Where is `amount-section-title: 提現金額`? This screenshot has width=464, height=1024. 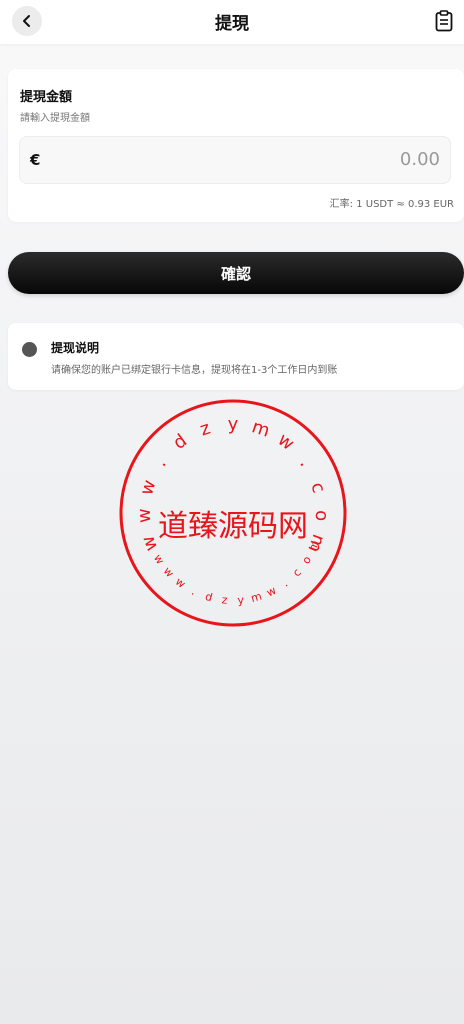 amount-section-title: 提現金額 is located at coordinates (46, 97).